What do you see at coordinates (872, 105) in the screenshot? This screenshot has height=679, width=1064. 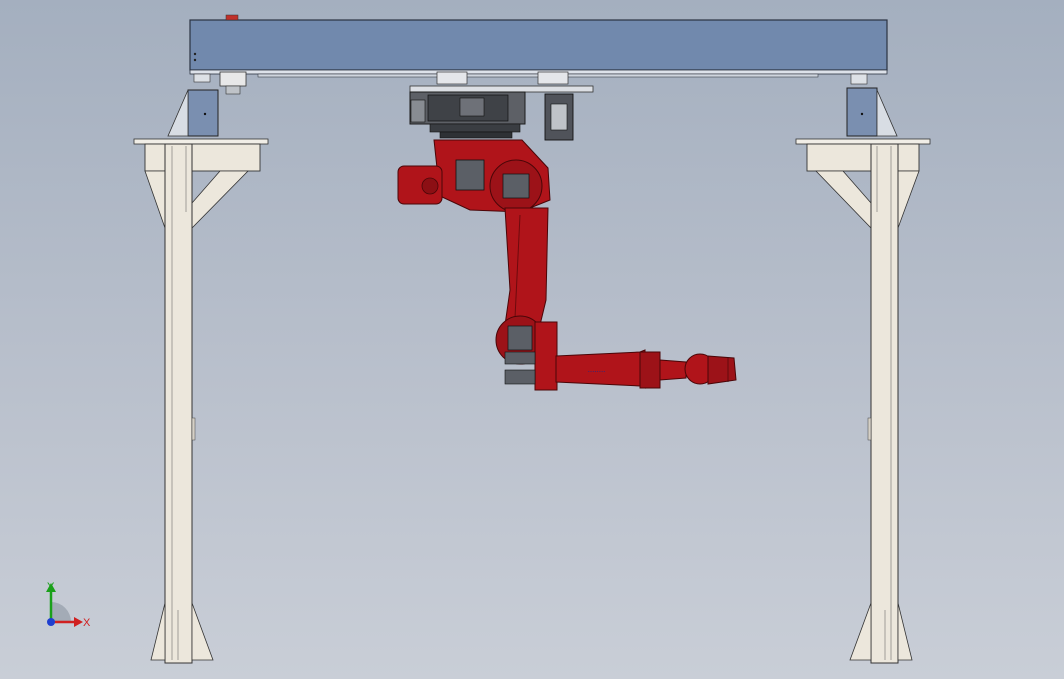 I see `right-end-carriage` at bounding box center [872, 105].